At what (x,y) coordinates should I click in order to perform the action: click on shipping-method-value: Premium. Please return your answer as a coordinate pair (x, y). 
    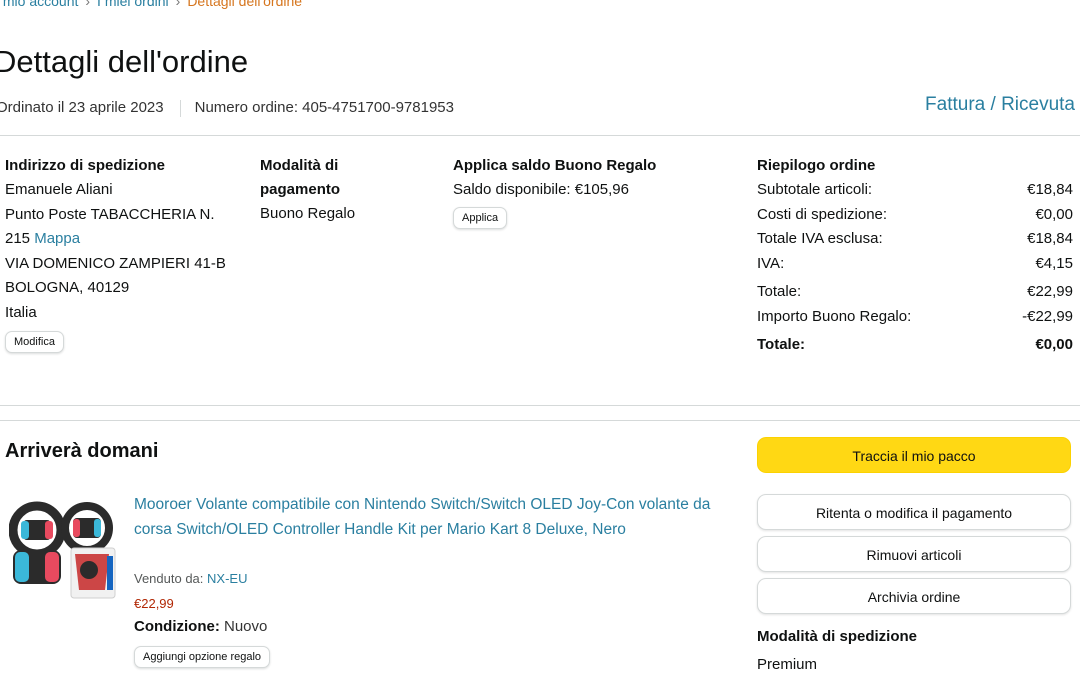
    Looking at the image, I should click on (787, 664).